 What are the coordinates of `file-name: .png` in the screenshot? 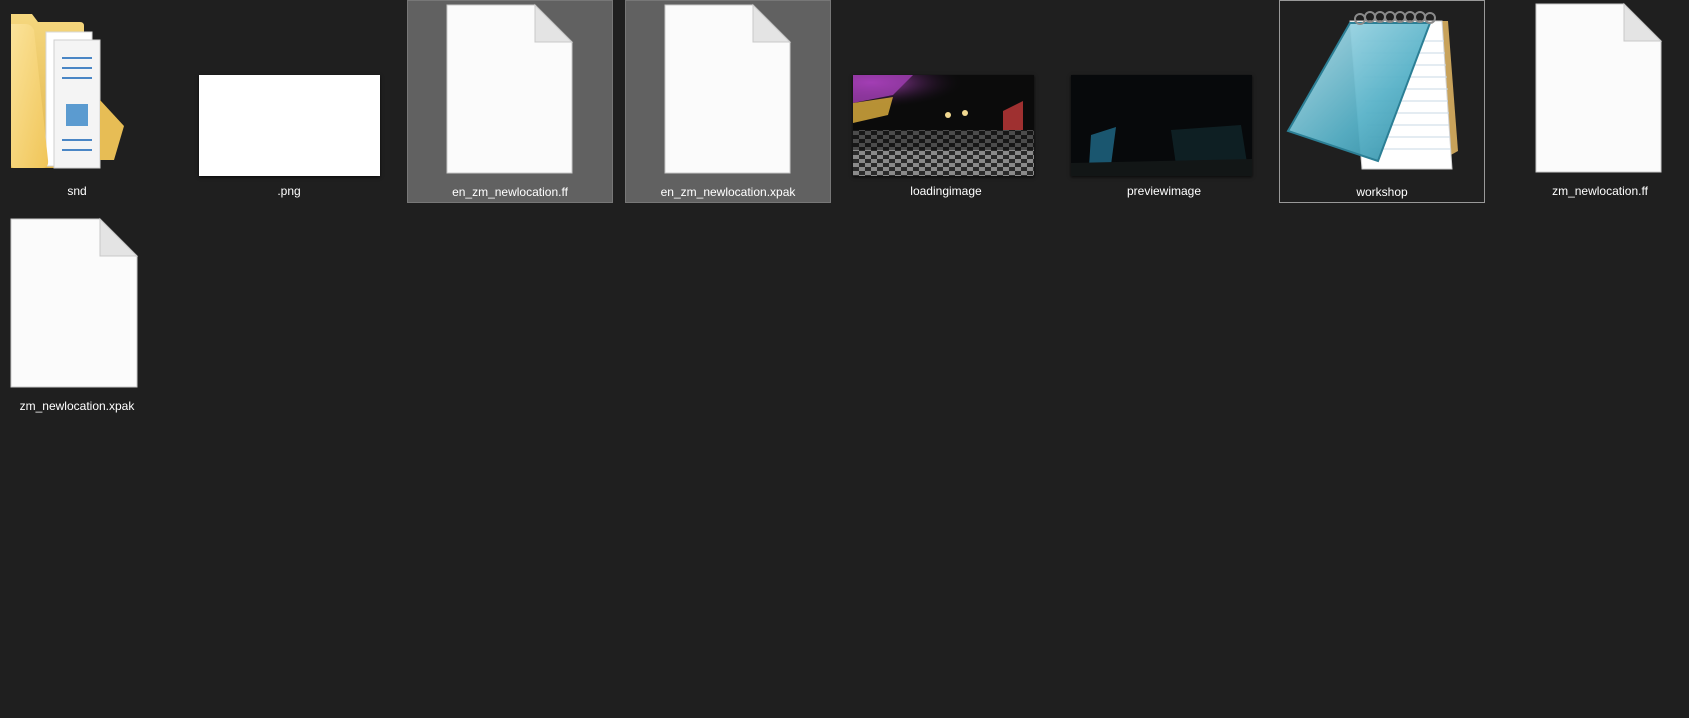 It's located at (289, 191).